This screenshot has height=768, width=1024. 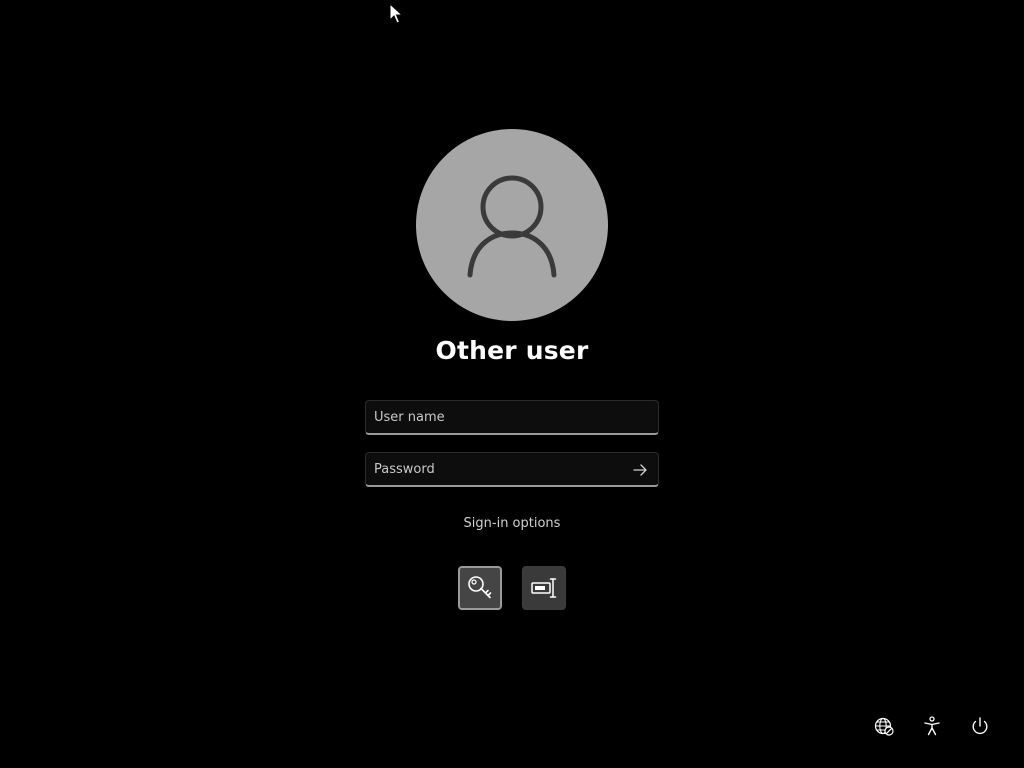 I want to click on submit-arrow-icon, so click(x=640, y=470).